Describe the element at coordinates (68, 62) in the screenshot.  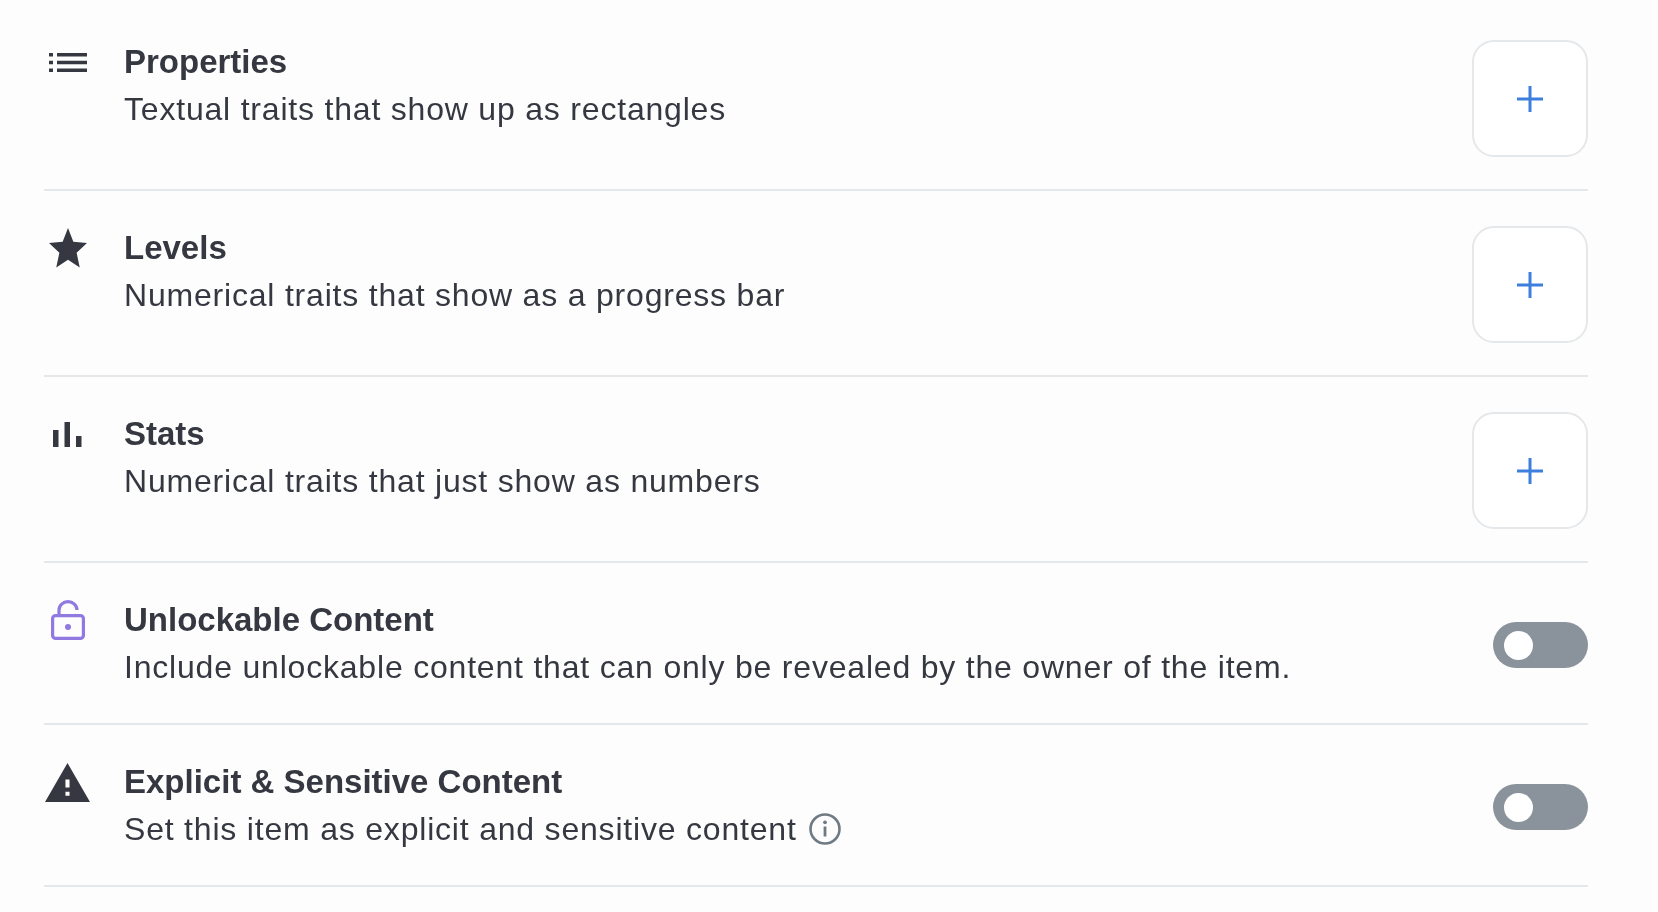
I see `list-icon` at that location.